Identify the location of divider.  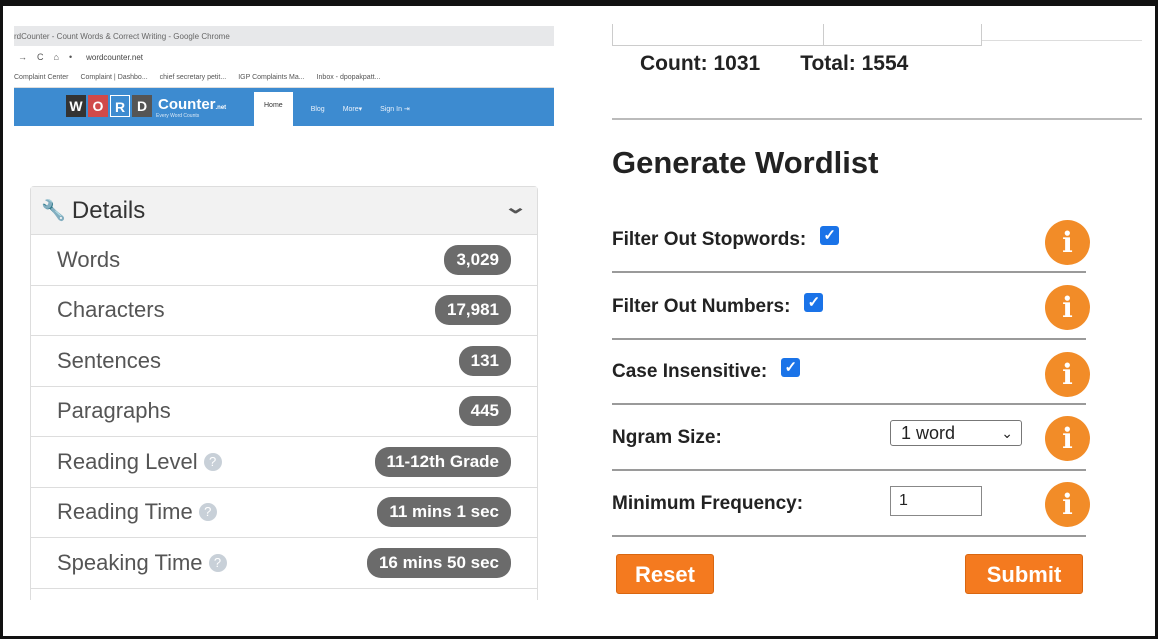
(1062, 40).